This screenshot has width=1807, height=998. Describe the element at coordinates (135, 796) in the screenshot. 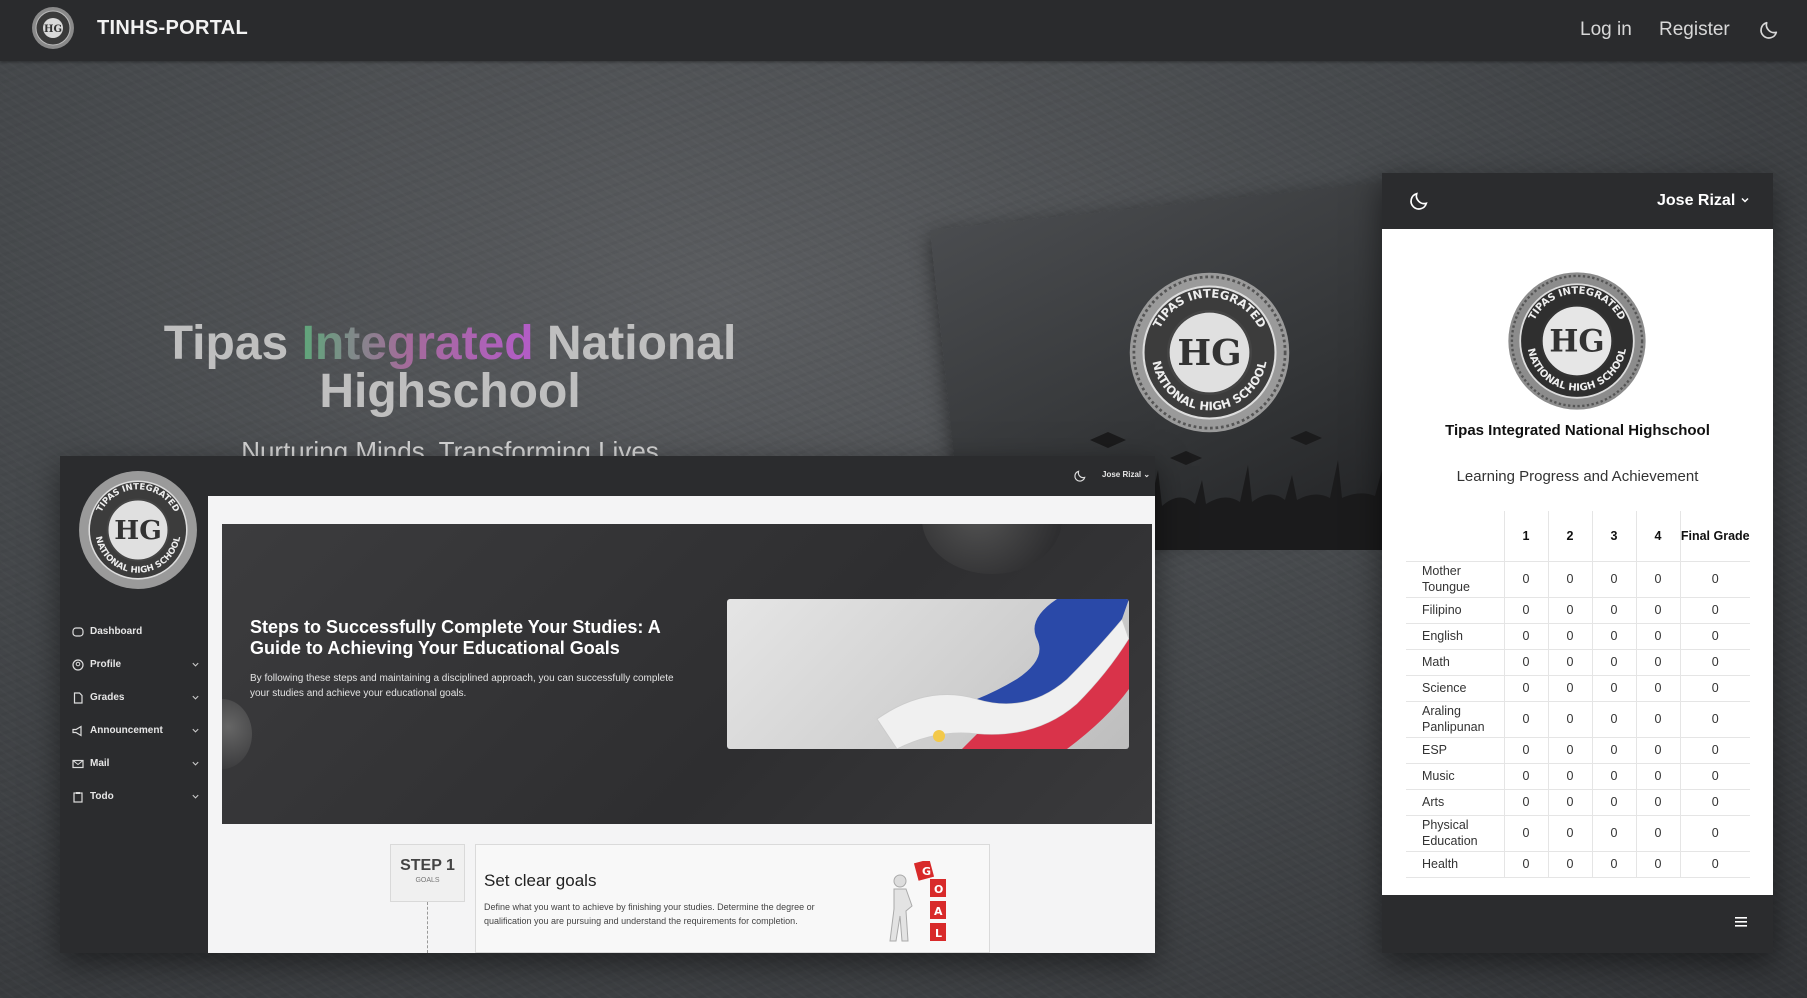

I see `sidebar-item-todo: Todo` at that location.